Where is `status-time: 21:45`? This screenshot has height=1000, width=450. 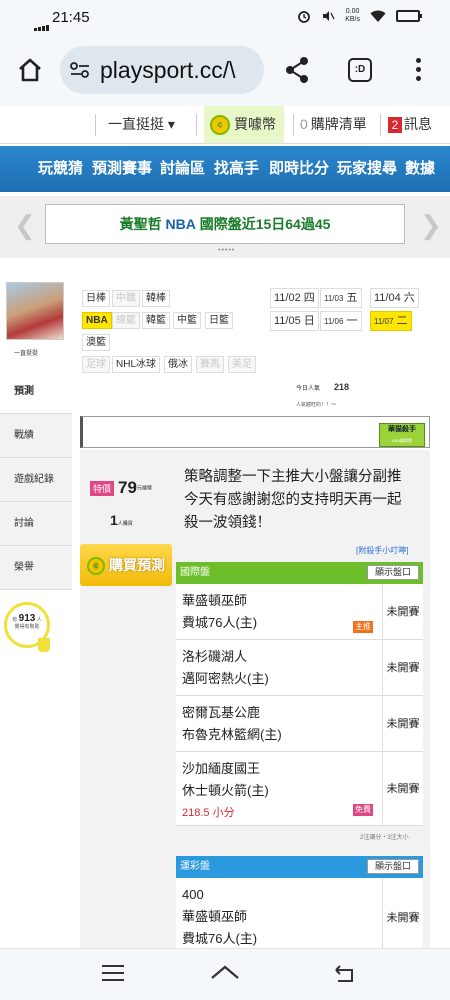 status-time: 21:45 is located at coordinates (71, 17).